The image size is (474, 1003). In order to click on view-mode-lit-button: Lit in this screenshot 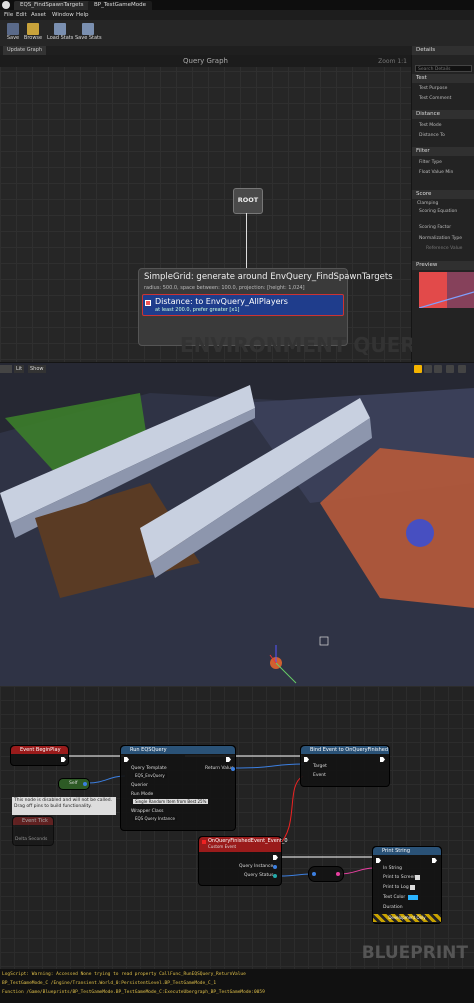, I will do `click(19, 369)`.